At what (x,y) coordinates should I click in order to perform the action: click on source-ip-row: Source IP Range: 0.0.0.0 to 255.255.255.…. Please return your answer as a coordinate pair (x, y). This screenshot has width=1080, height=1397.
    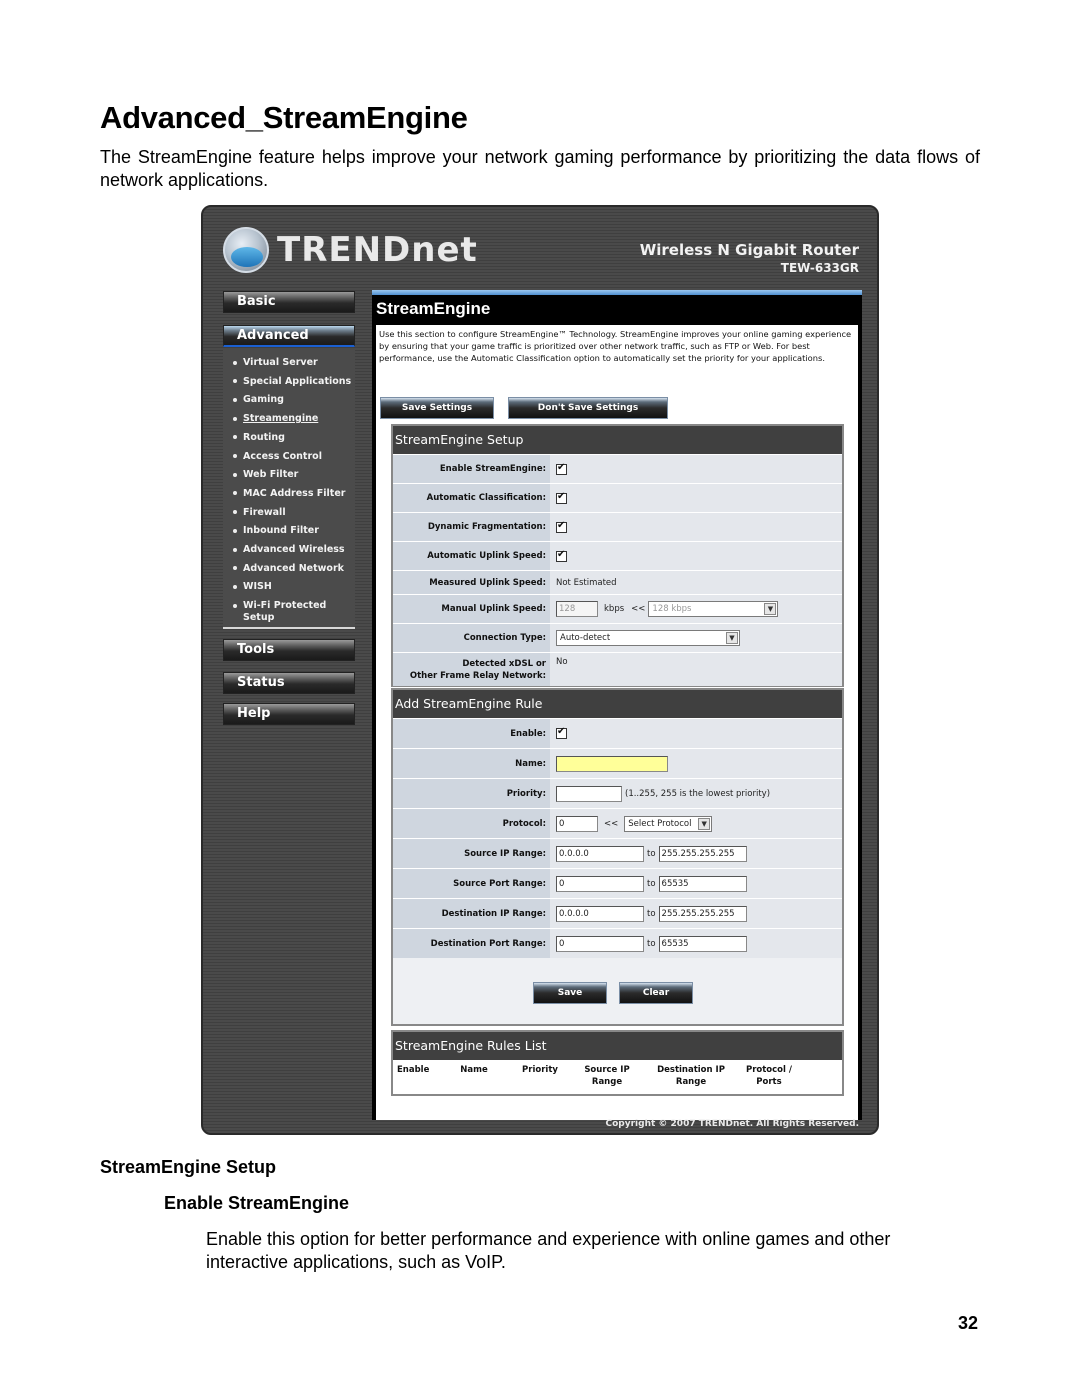
    Looking at the image, I should click on (617, 853).